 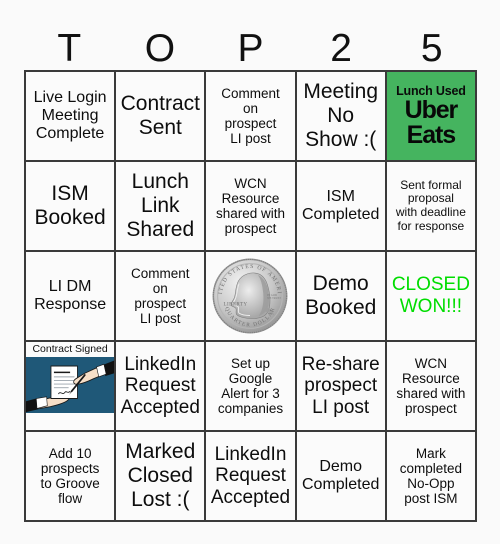 I want to click on contract-signed-caption: Contract Signed, so click(x=70, y=349).